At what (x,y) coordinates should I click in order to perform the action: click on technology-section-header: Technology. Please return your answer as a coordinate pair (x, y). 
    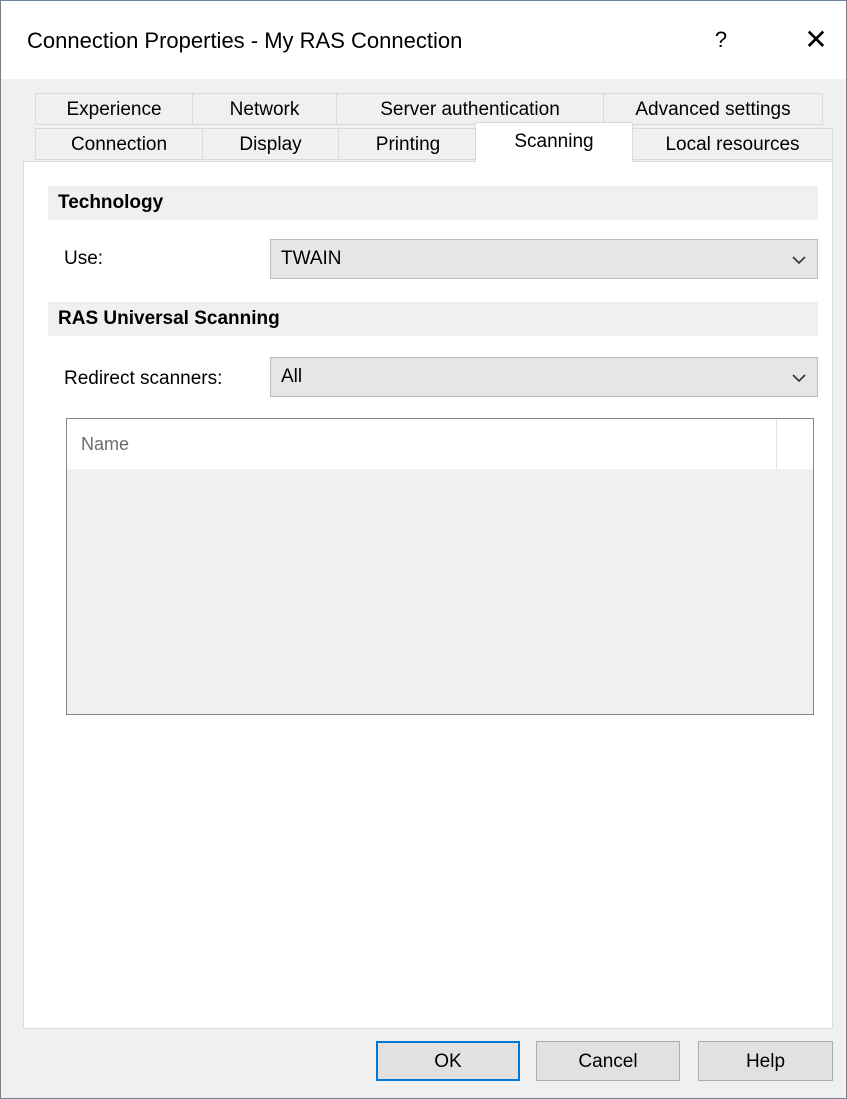
    Looking at the image, I should click on (433, 203).